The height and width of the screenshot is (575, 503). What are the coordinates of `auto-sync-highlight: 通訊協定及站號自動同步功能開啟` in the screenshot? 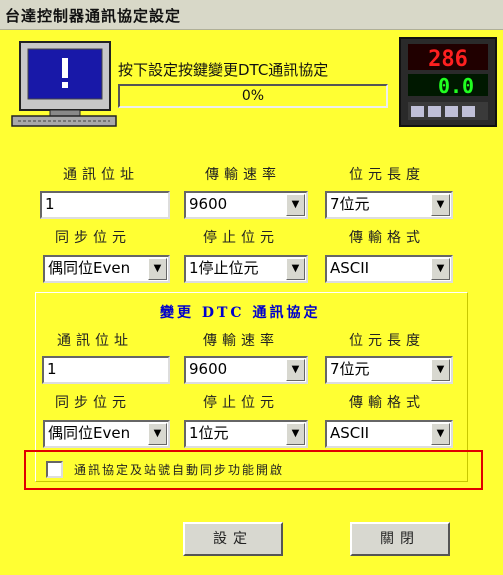 It's located at (253, 470).